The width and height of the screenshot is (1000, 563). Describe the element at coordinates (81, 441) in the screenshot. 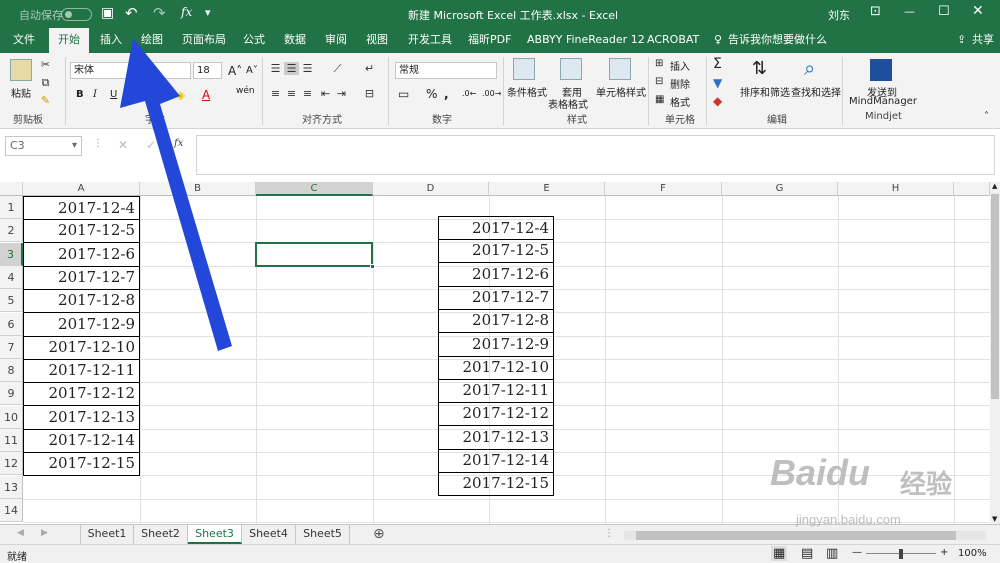

I see `cell-a11: 2017-12-14` at that location.